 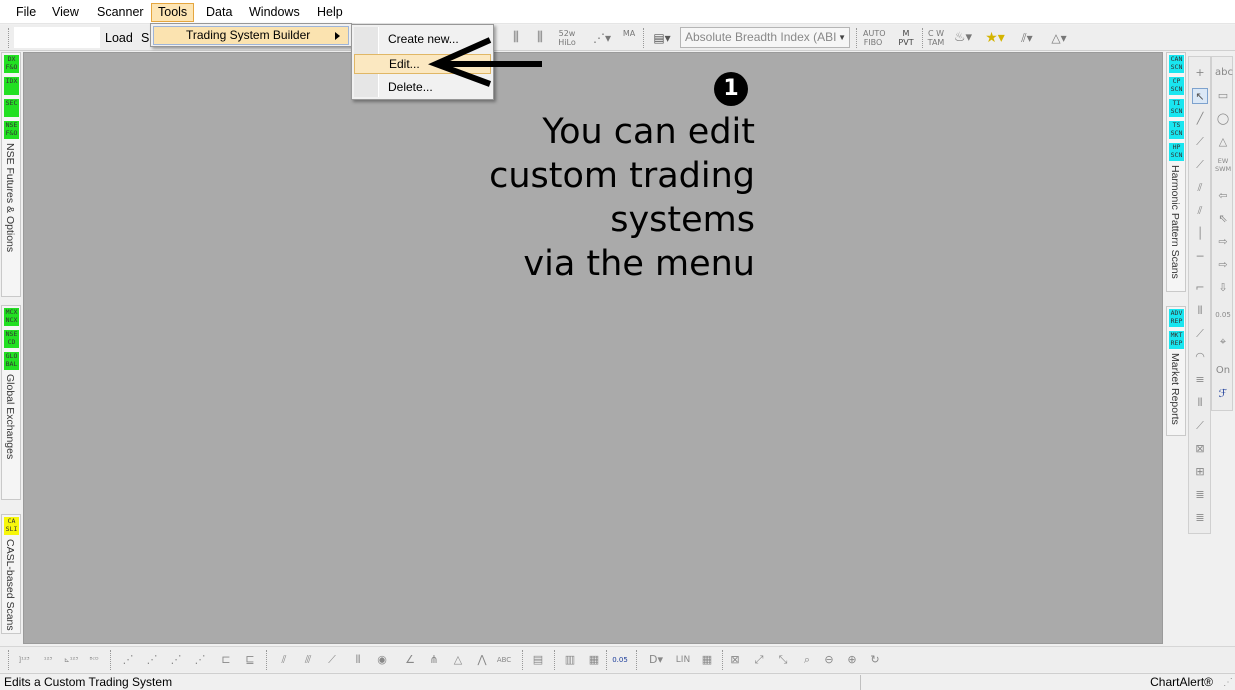 What do you see at coordinates (10, 197) in the screenshot?
I see `nse-fo-label: NSE Futures & Options` at bounding box center [10, 197].